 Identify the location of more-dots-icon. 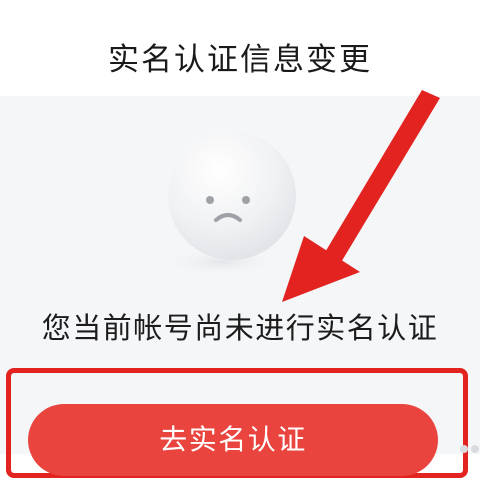
(469, 449).